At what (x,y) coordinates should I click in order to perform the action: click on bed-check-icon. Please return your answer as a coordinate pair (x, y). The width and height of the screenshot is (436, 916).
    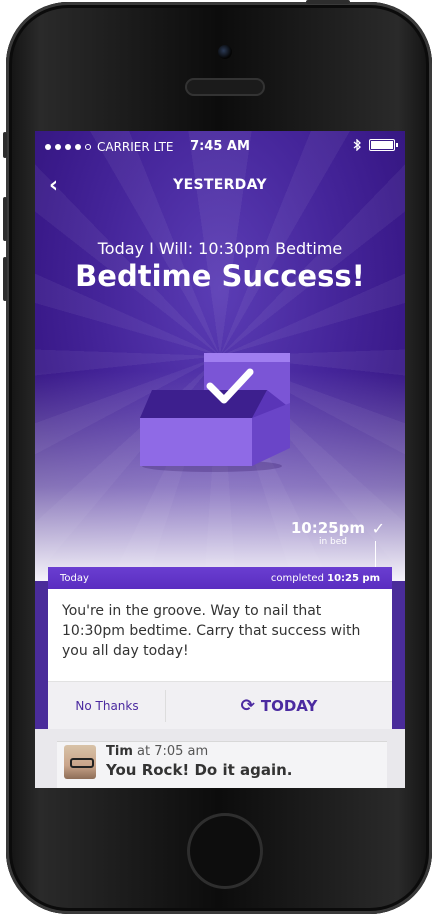
    Looking at the image, I should click on (215, 412).